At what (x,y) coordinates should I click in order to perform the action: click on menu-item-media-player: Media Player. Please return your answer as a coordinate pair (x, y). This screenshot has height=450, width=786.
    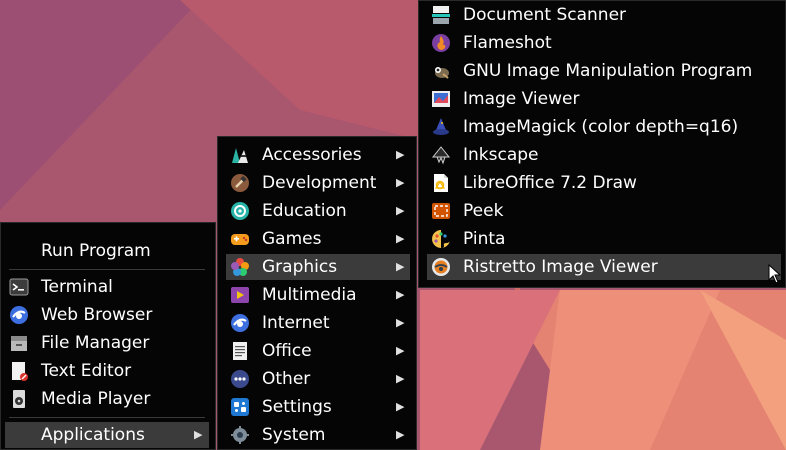
    Looking at the image, I should click on (107, 399).